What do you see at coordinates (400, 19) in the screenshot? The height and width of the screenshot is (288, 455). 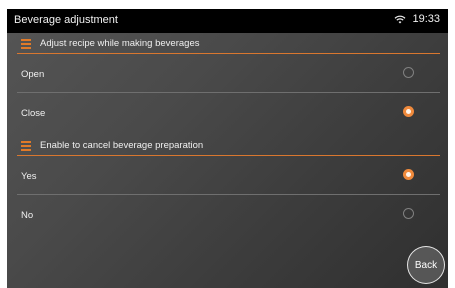 I see `wifi-icon` at bounding box center [400, 19].